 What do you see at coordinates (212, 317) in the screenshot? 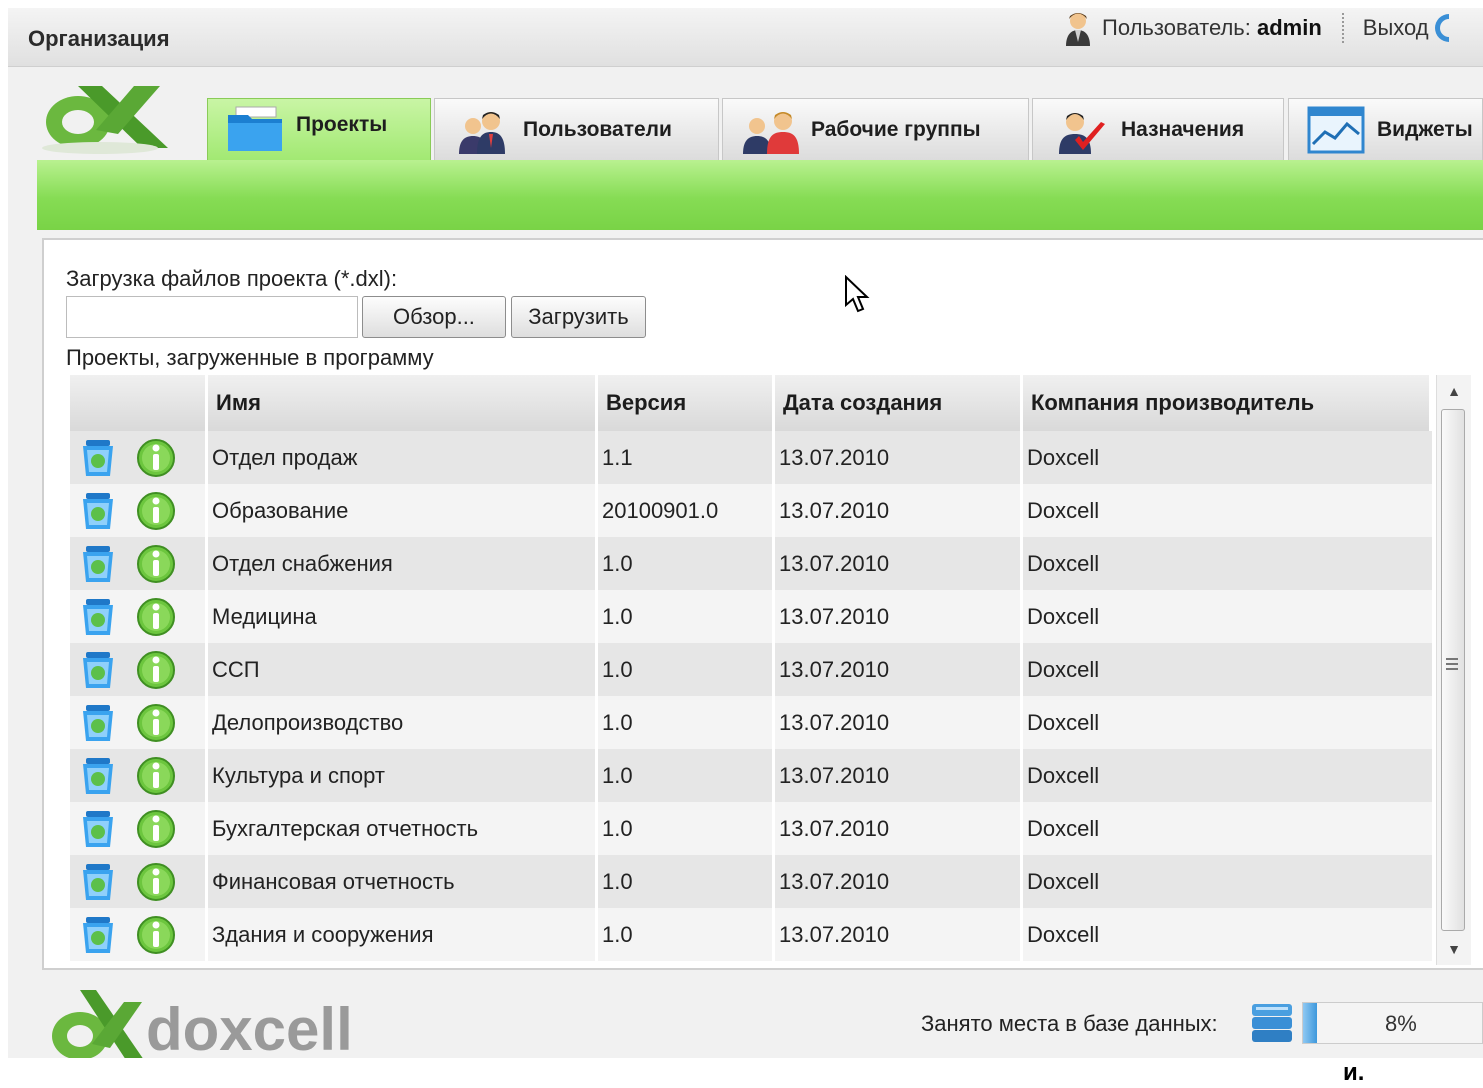
I see `file-path-input` at bounding box center [212, 317].